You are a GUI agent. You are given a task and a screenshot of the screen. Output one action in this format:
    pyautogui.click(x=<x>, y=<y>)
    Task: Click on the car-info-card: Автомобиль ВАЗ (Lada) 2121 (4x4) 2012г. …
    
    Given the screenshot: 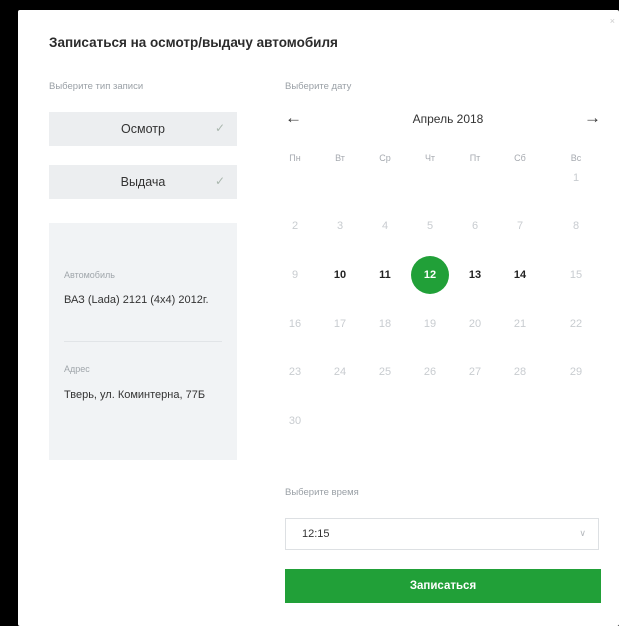 What is the action you would take?
    pyautogui.click(x=143, y=341)
    